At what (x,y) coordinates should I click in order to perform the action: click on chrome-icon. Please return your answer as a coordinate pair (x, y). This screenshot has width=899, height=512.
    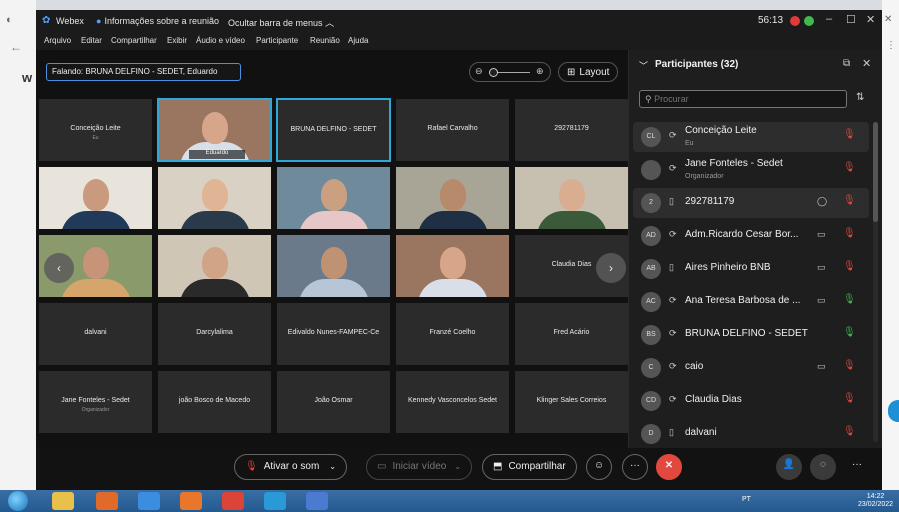
    Looking at the image, I should click on (233, 501).